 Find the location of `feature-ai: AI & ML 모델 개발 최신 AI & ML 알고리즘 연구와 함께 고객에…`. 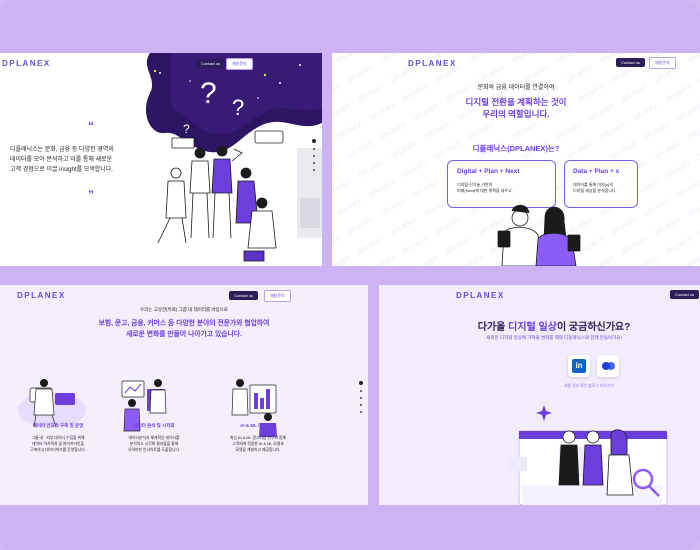

feature-ai: AI & ML 모델 개발 최신 AI & ML 알고리즘 연구와 함께 고객에… is located at coordinates (258, 438).